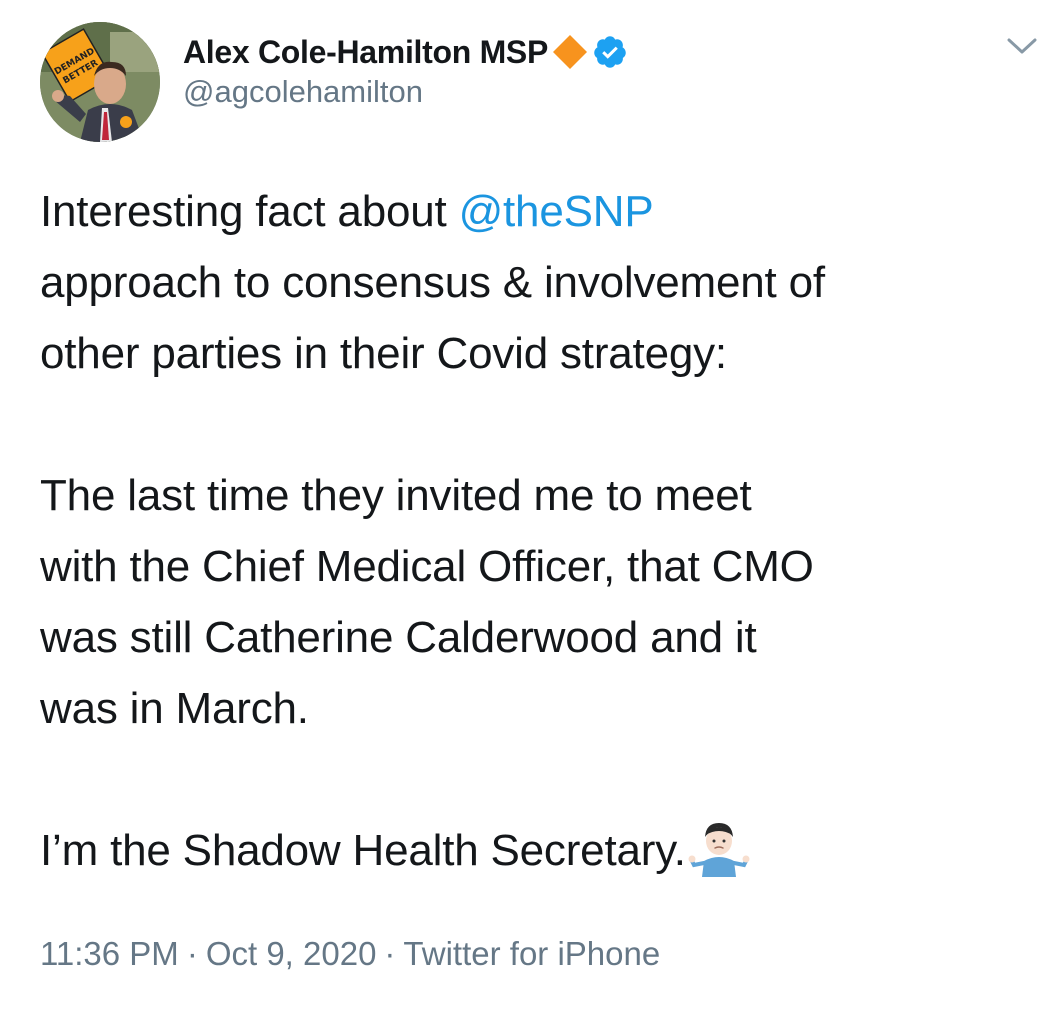 The height and width of the screenshot is (1009, 1064). I want to click on chevron-down-icon, so click(1022, 46).